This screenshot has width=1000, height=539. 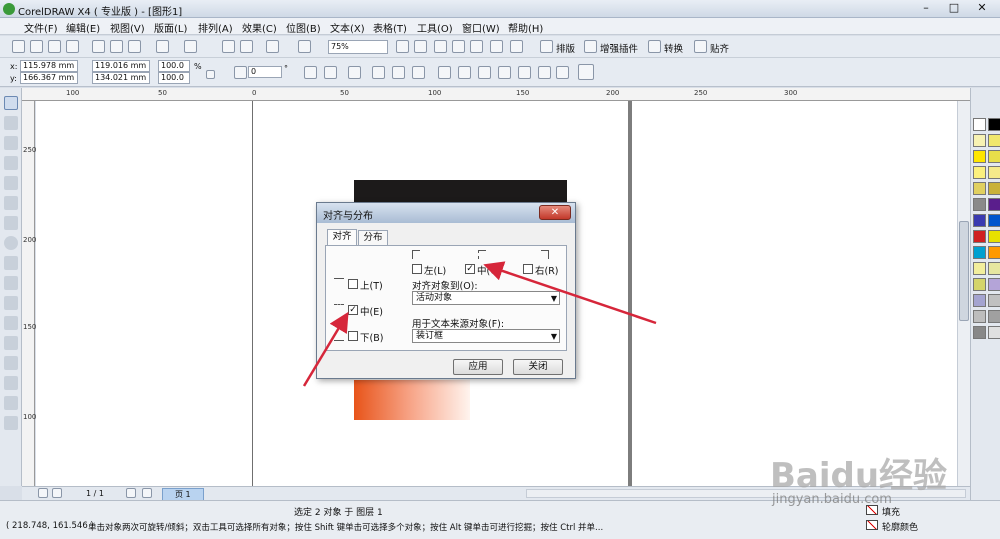 What do you see at coordinates (476, 46) in the screenshot?
I see `zoom-page-icon` at bounding box center [476, 46].